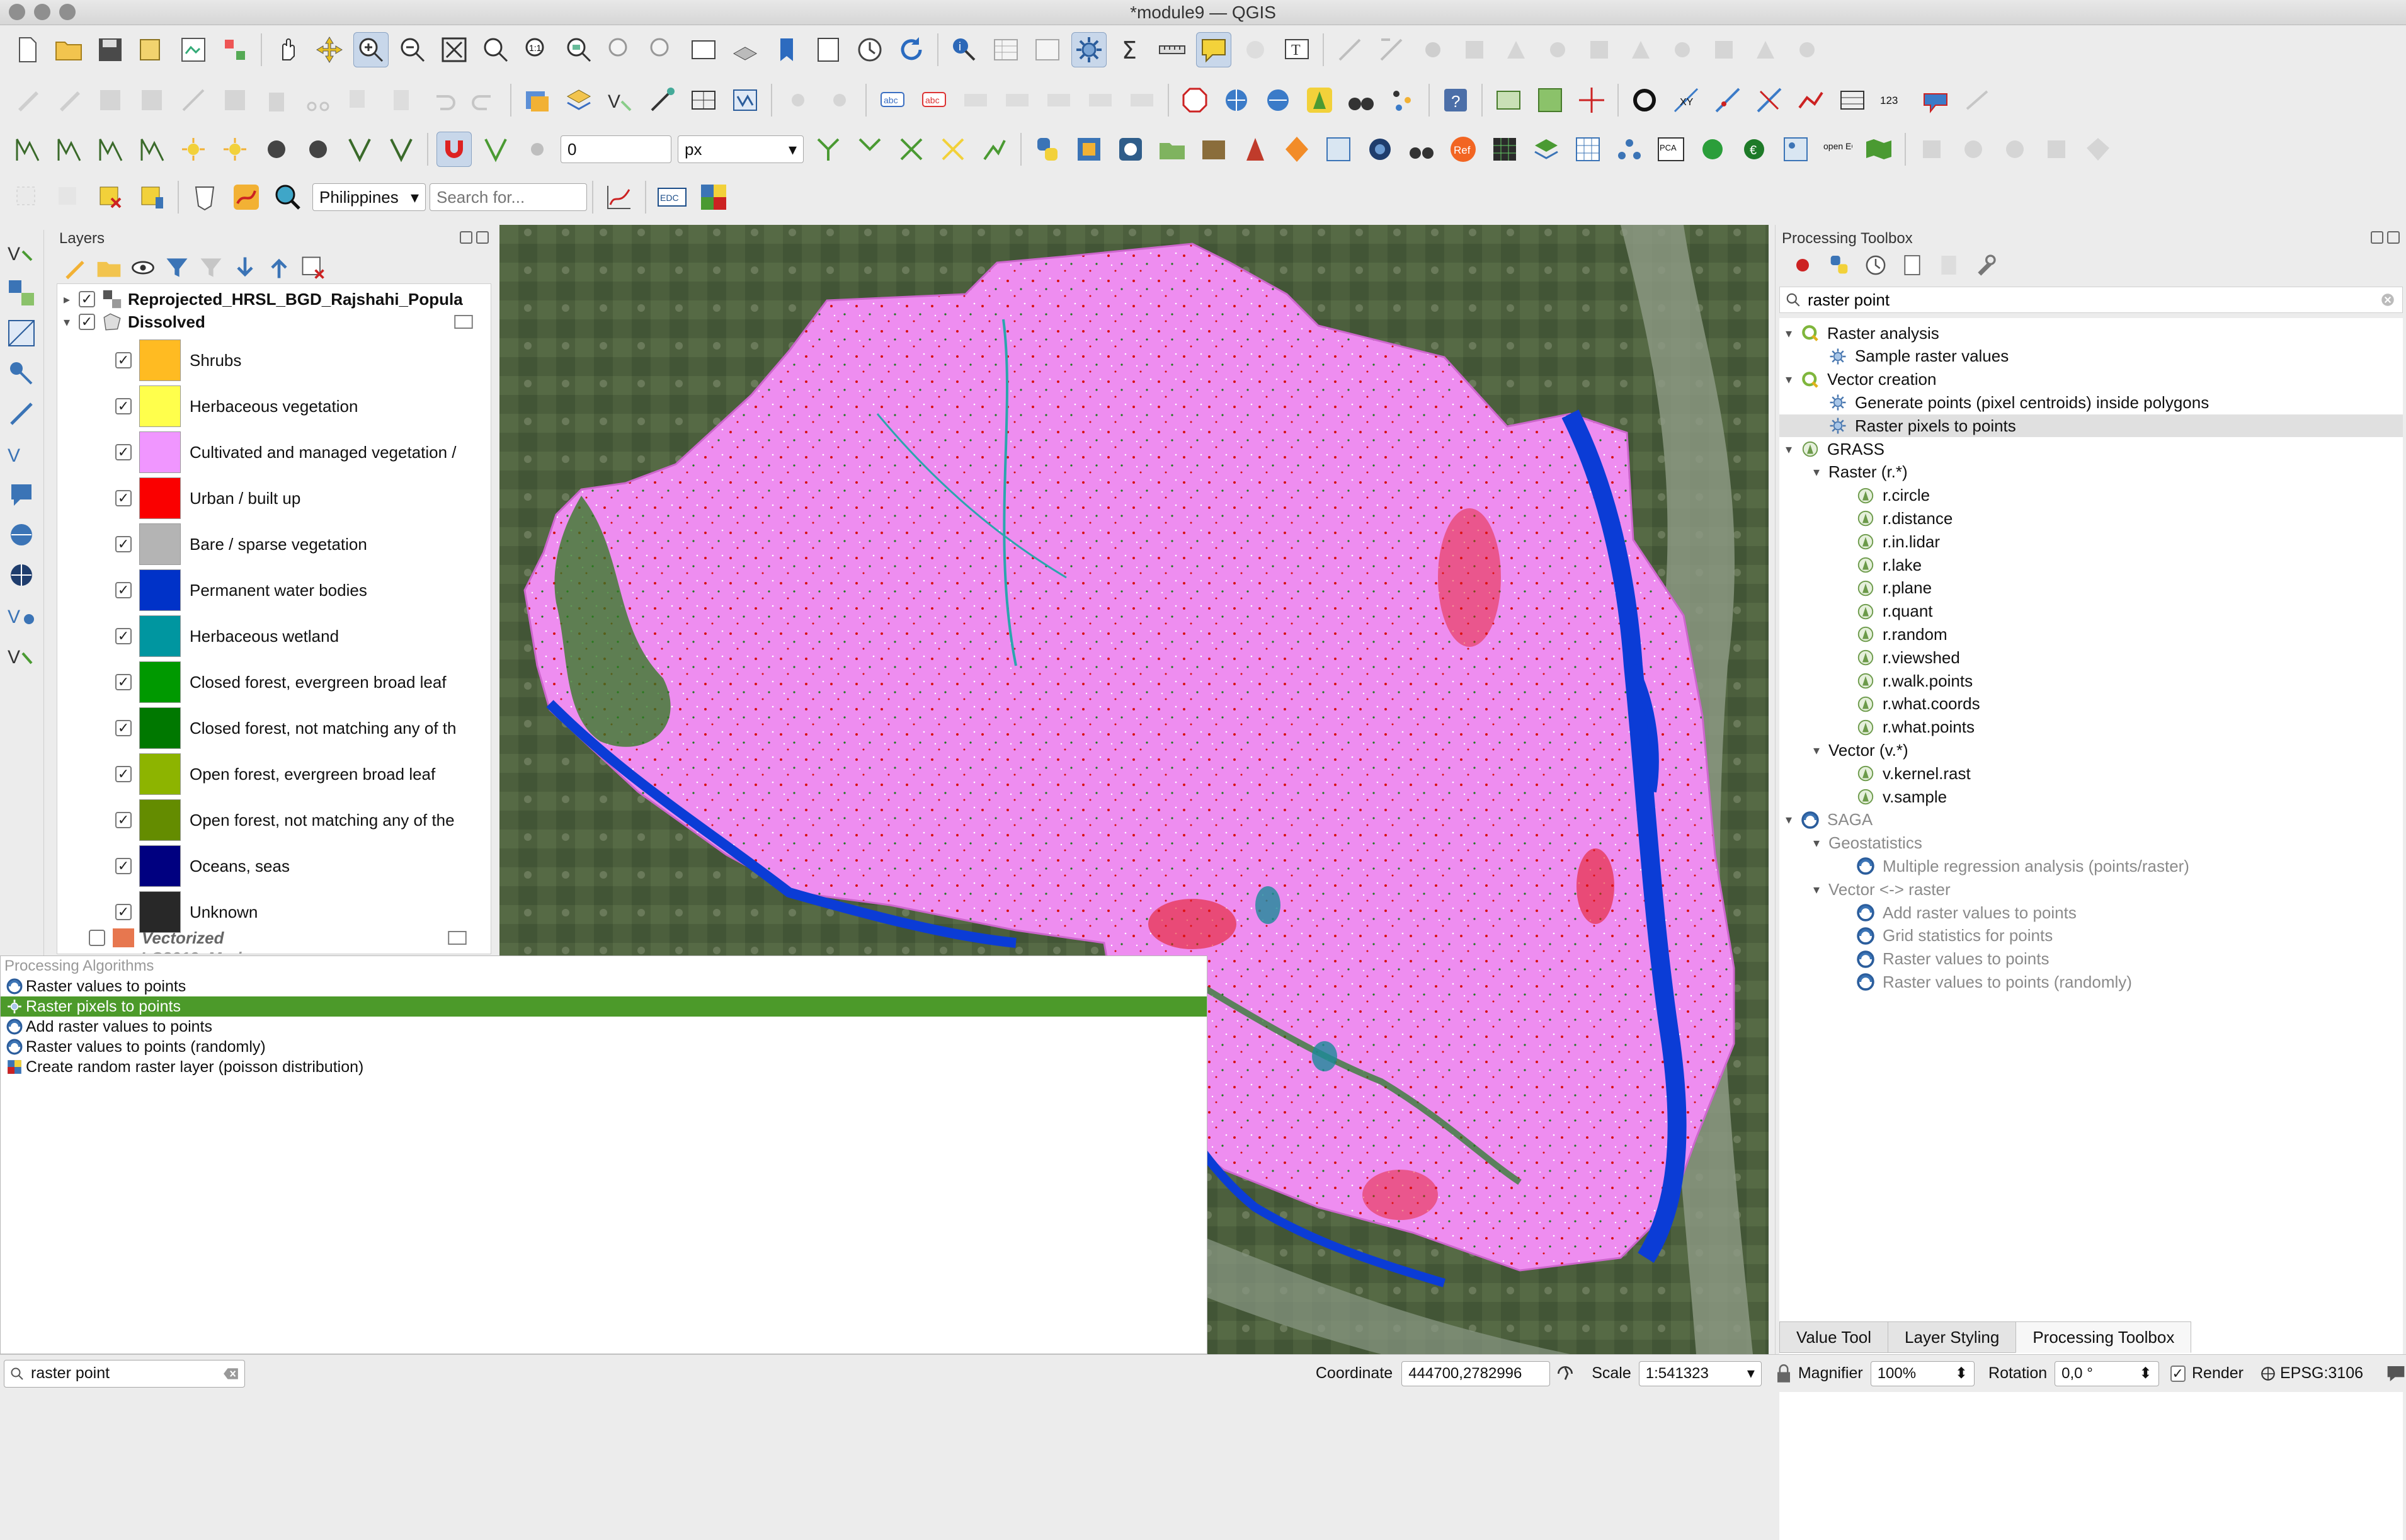  I want to click on map-plugin-icon, so click(1878, 149).